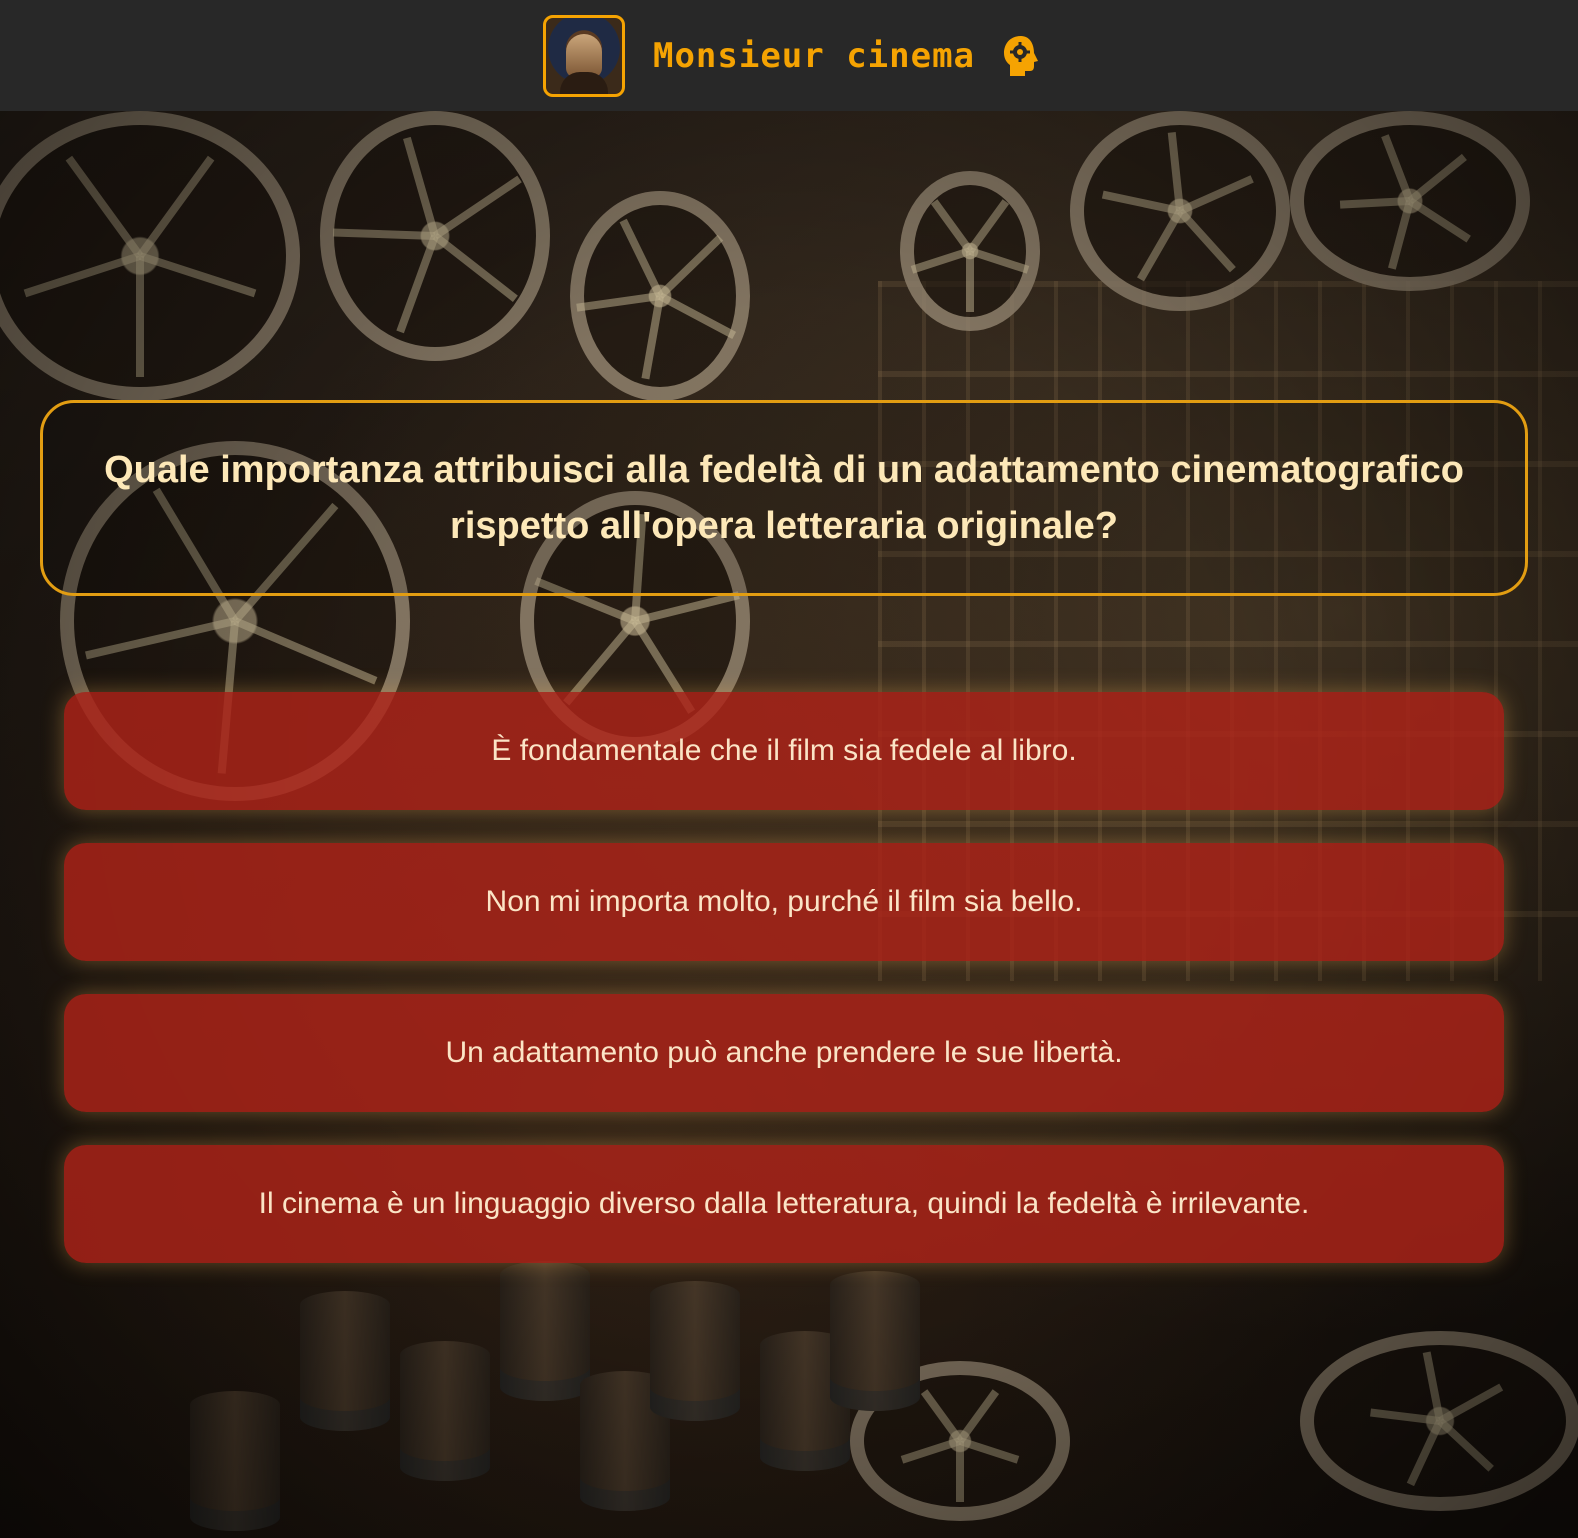  I want to click on head-gear-icon, so click(1021, 56).